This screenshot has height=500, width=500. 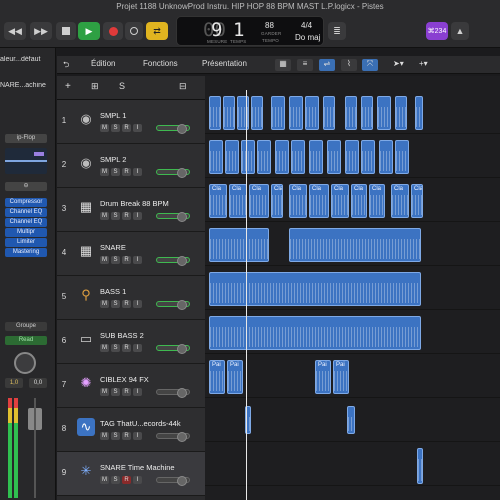 What do you see at coordinates (269, 25) in the screenshot?
I see `tempo-value: 88` at bounding box center [269, 25].